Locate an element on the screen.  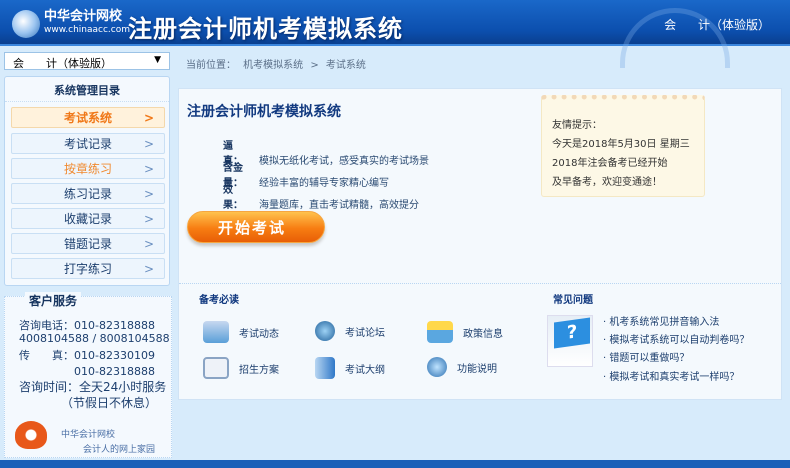
menu-label: 按章练习 is located at coordinates (87, 169).